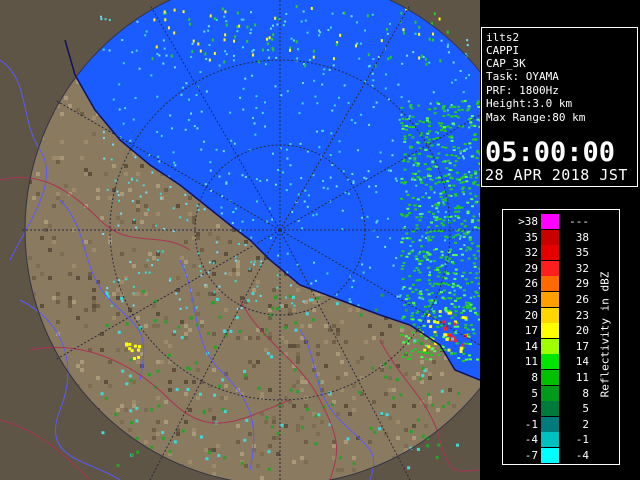 The width and height of the screenshot is (640, 480). I want to click on legend-swatch, so click(550, 440).